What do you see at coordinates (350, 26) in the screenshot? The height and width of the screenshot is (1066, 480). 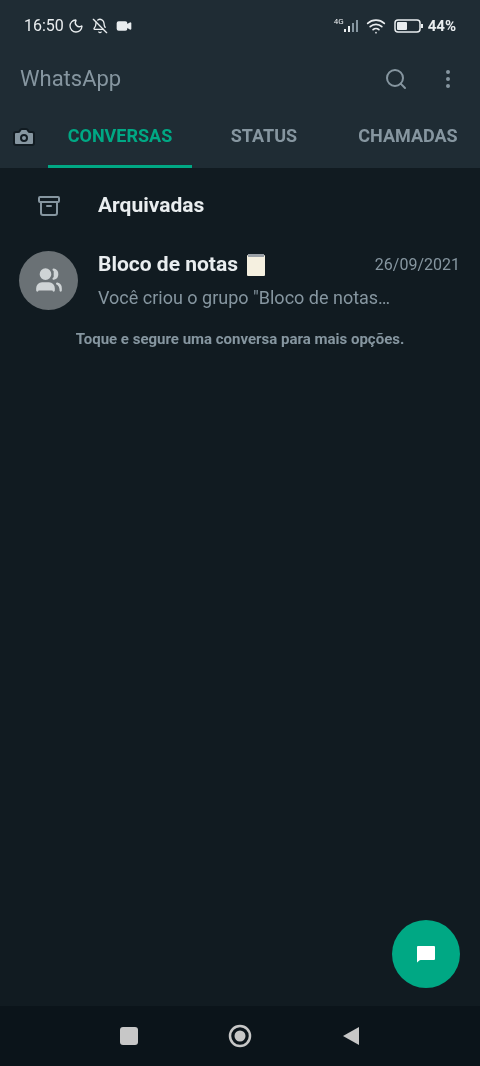 I see `signal-icon` at bounding box center [350, 26].